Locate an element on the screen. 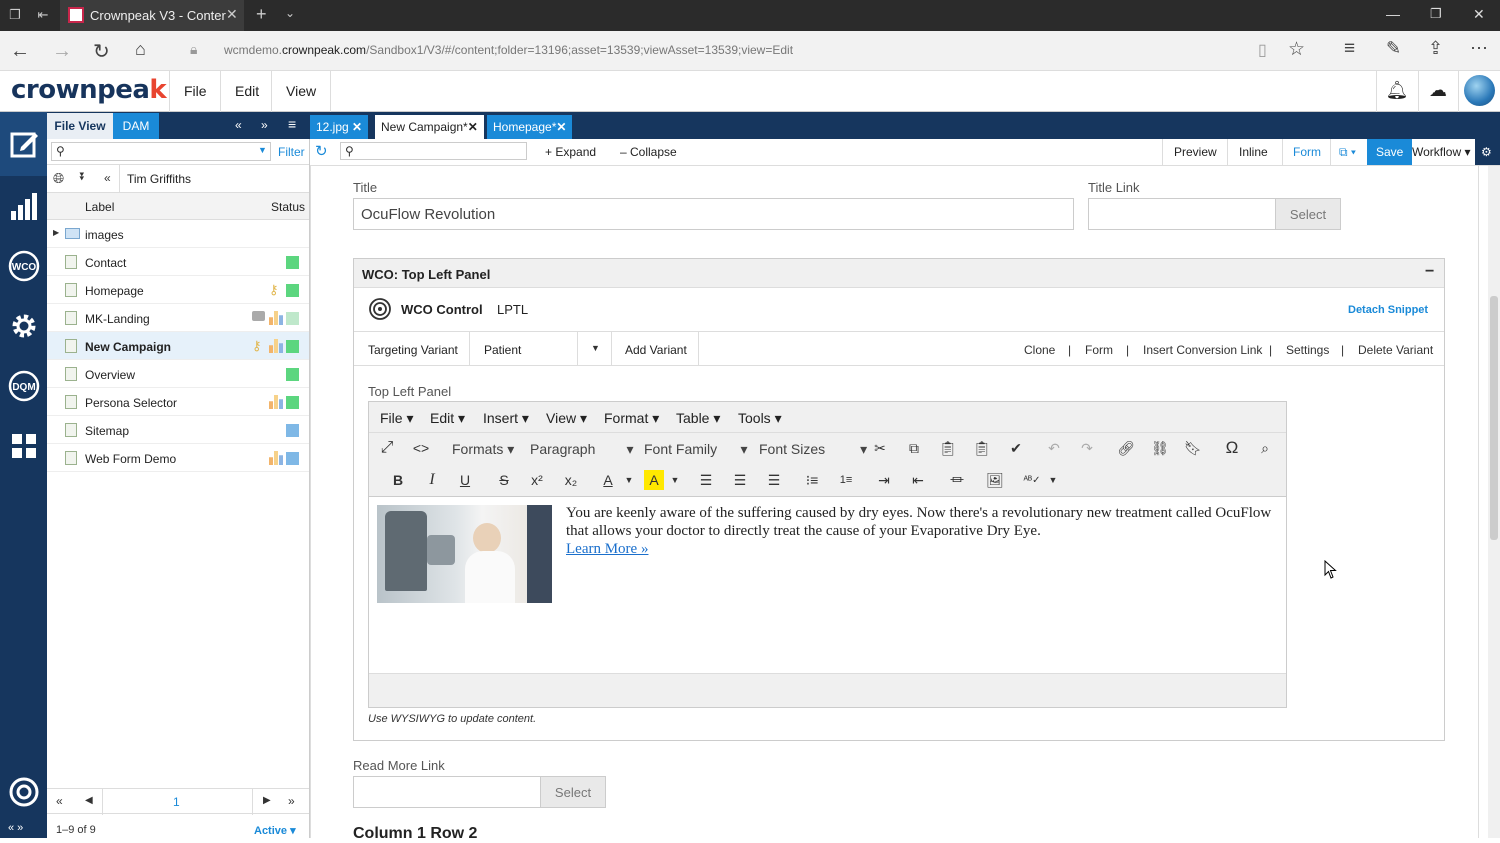  double-right-icon: » is located at coordinates (264, 125).